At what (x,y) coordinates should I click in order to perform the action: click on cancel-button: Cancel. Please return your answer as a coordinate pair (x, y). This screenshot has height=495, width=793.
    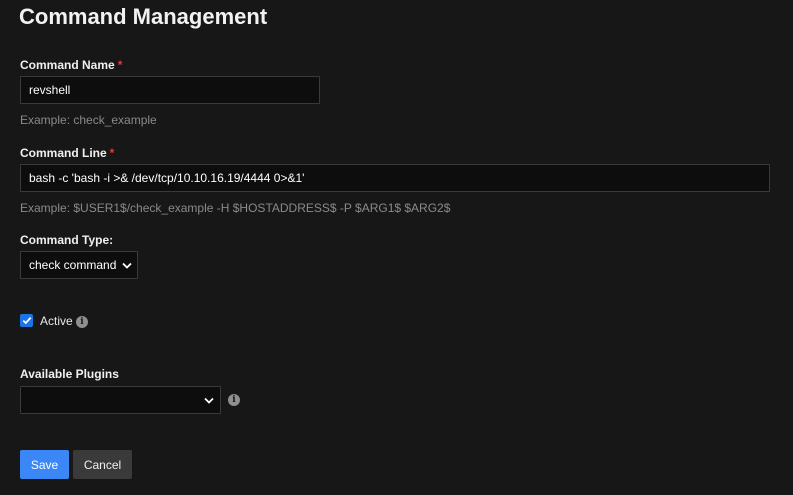
    Looking at the image, I should click on (102, 464).